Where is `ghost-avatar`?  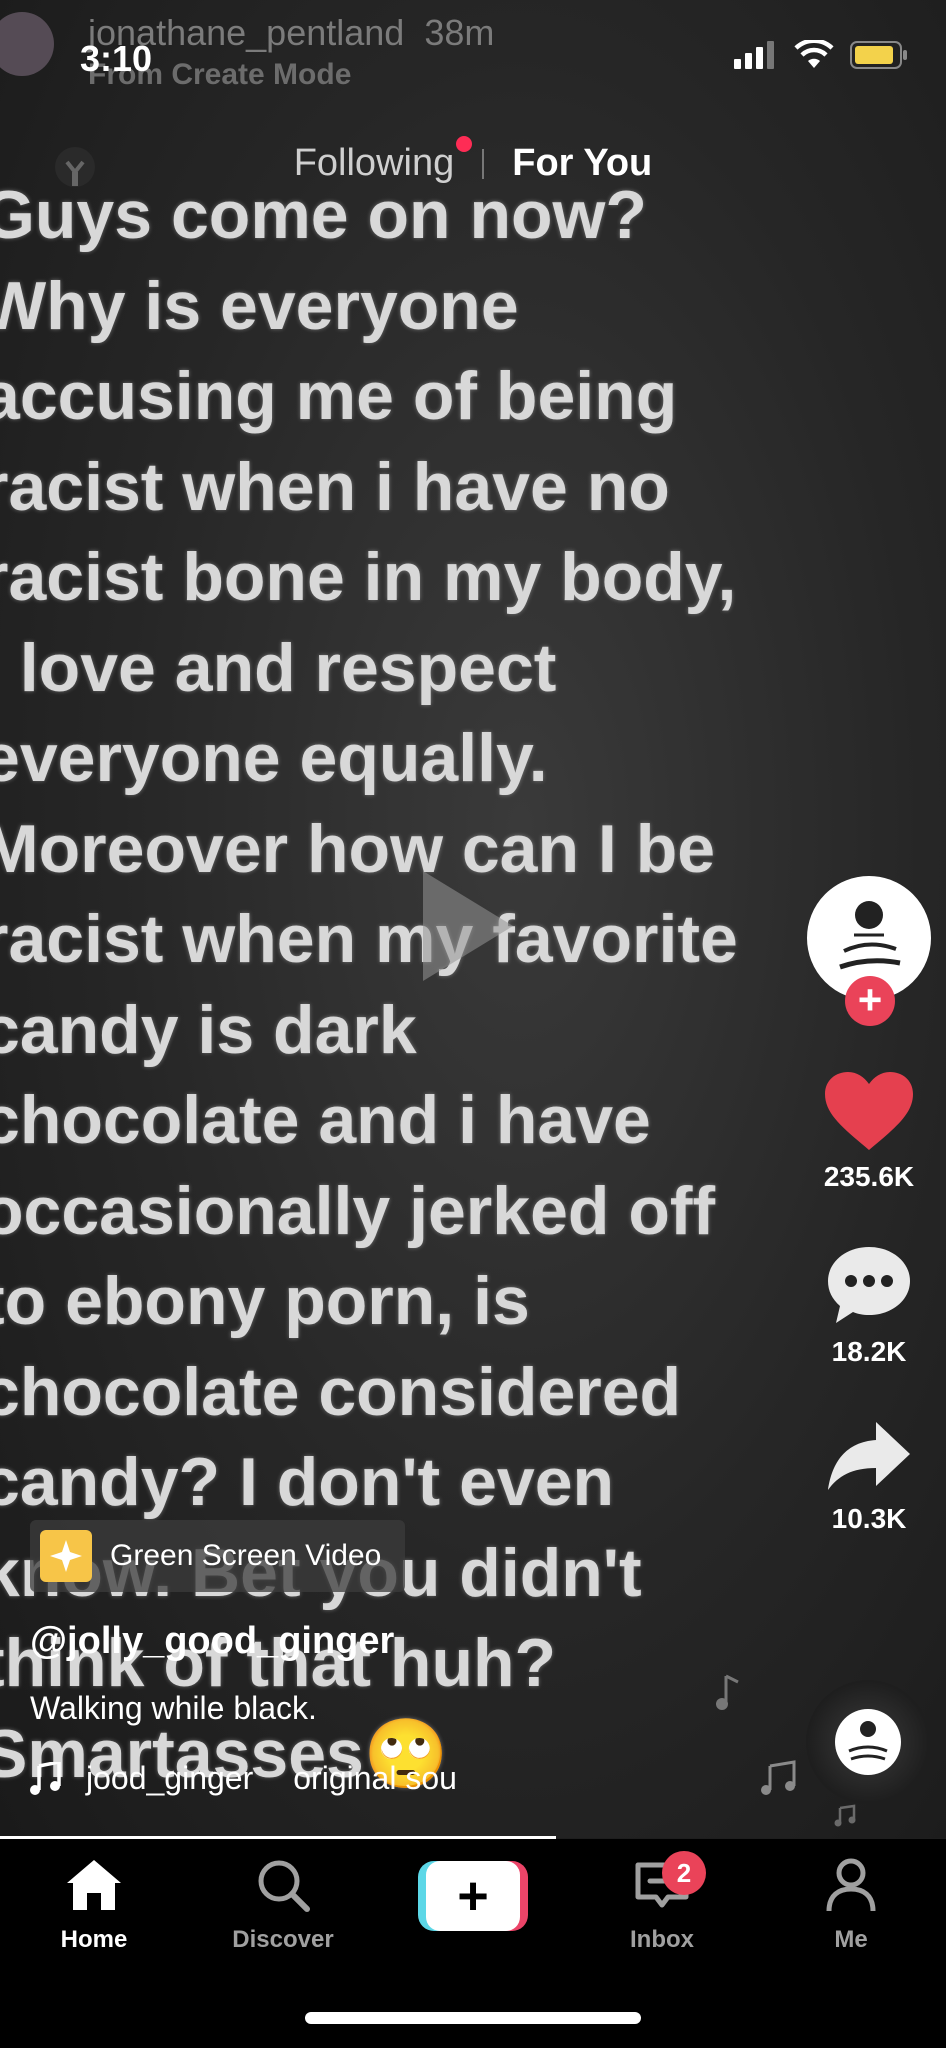 ghost-avatar is located at coordinates (27, 44).